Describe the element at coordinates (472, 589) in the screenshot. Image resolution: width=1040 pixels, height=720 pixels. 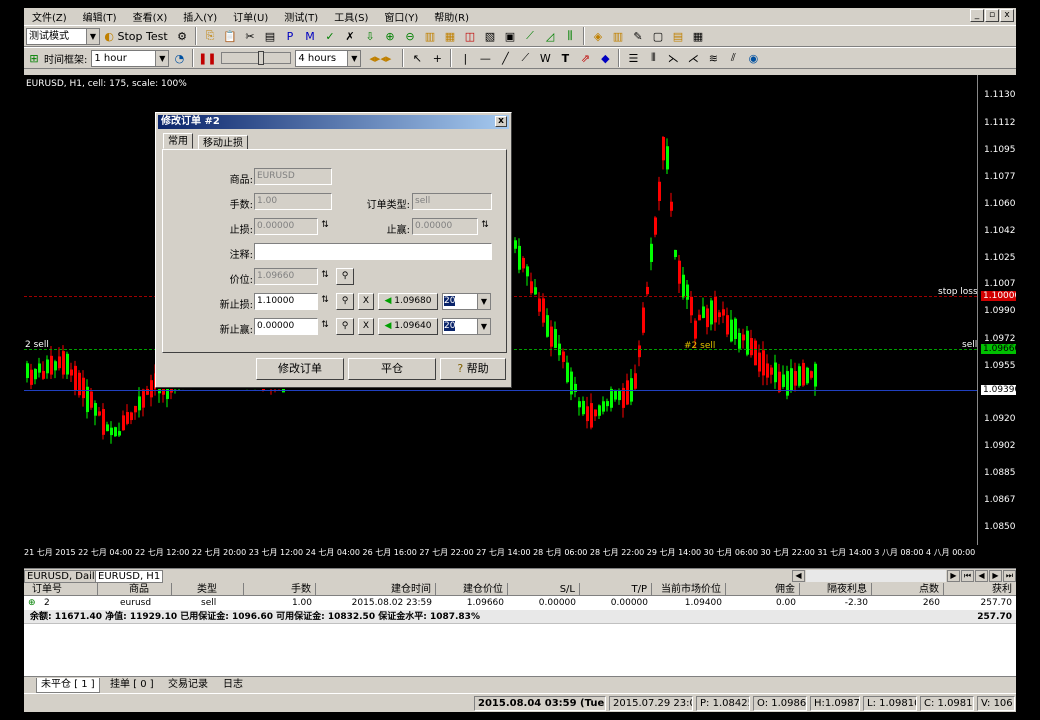
I see `col-open-price: 建仓价位` at that location.